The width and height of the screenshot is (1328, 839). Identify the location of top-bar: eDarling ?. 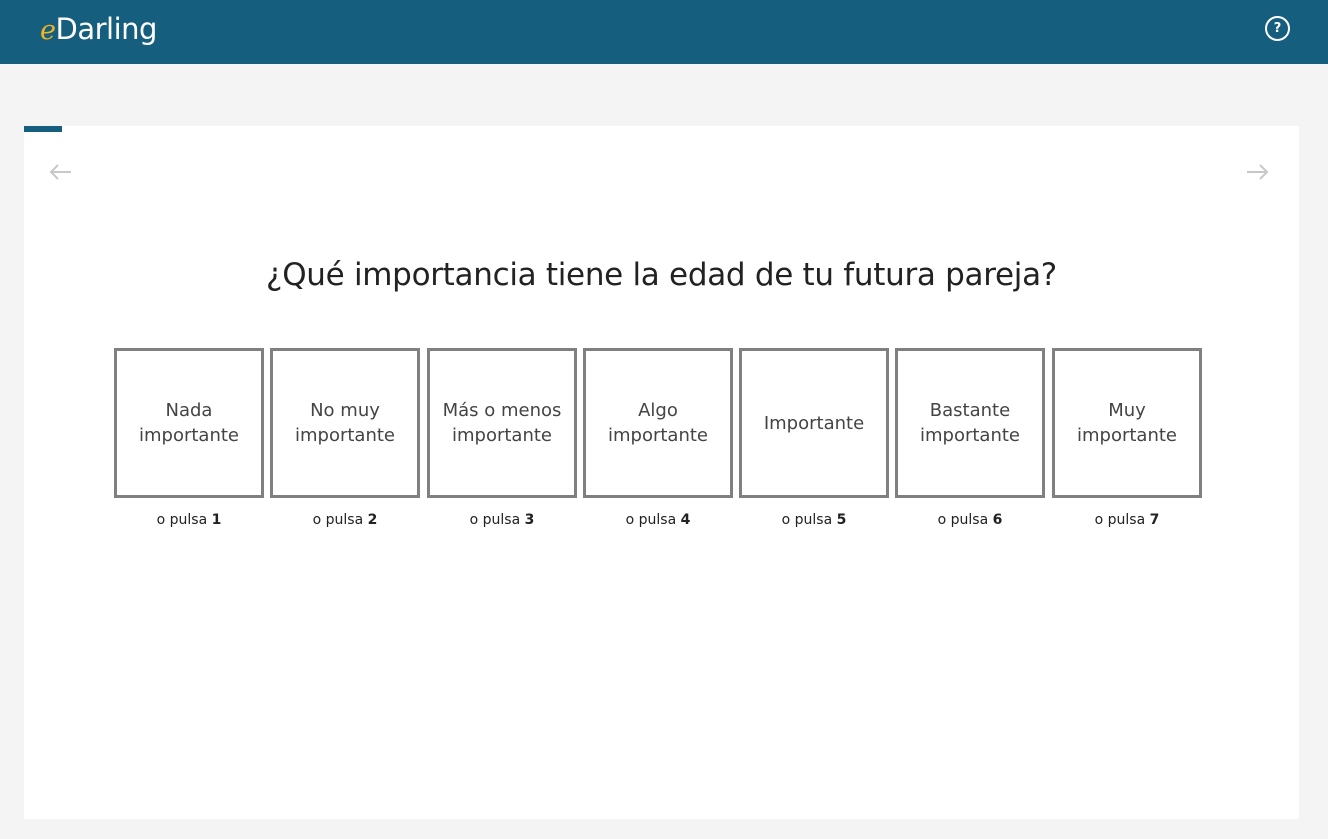
(664, 32).